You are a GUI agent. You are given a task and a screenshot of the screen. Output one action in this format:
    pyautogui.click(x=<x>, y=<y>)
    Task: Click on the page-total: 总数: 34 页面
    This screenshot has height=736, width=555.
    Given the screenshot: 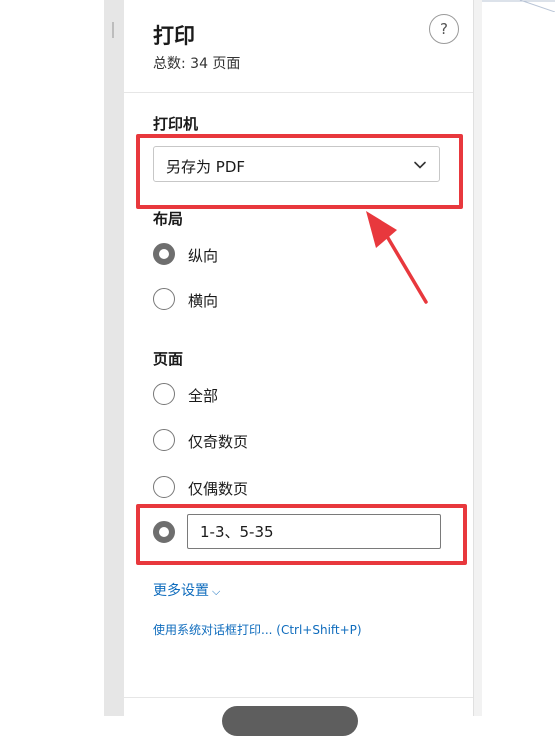 What is the action you would take?
    pyautogui.click(x=197, y=64)
    